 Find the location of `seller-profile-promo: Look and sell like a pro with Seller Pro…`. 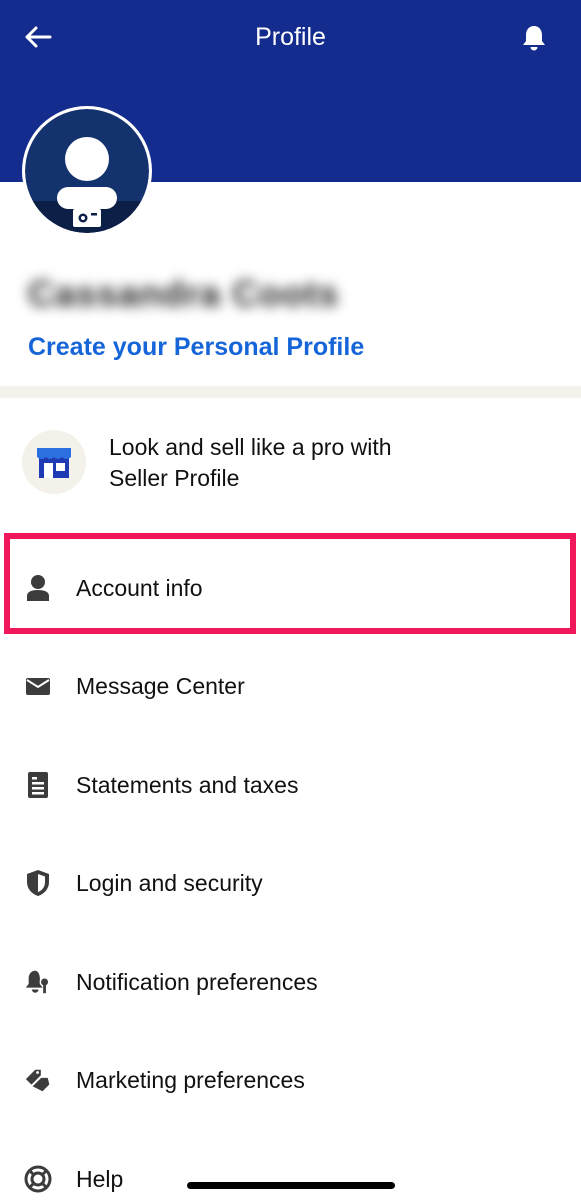

seller-profile-promo: Look and sell like a pro with Seller Pro… is located at coordinates (290, 464).